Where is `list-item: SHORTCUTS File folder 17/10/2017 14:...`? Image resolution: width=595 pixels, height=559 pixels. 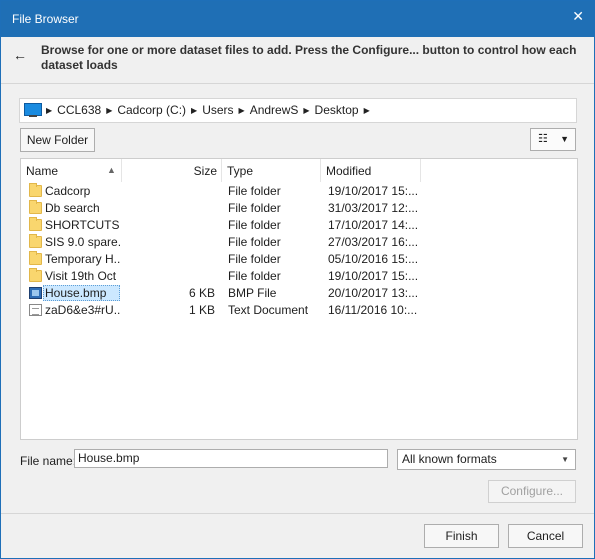
list-item: SHORTCUTS File folder 17/10/2017 14:... is located at coordinates (299, 225).